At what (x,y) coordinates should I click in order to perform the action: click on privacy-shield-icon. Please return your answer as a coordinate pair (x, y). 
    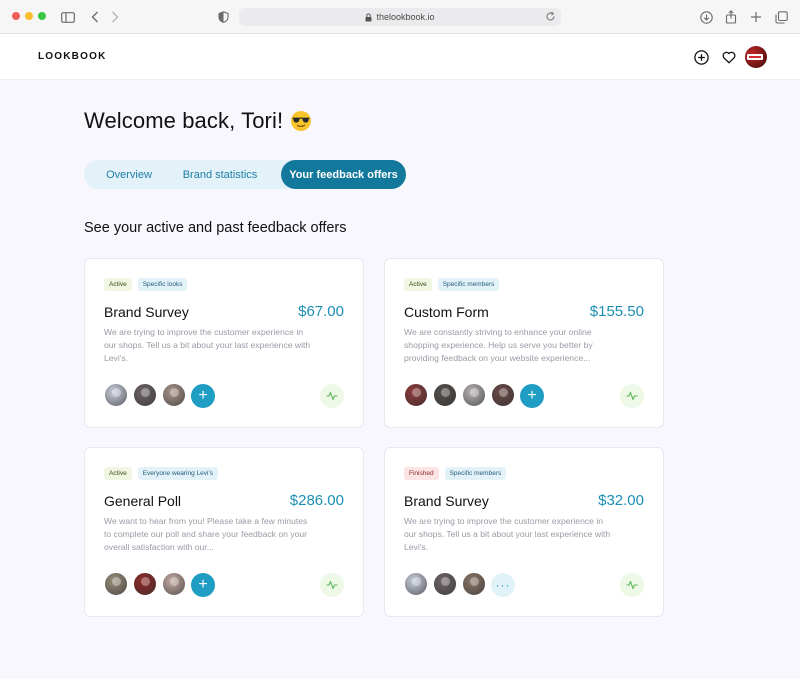
    Looking at the image, I should click on (223, 17).